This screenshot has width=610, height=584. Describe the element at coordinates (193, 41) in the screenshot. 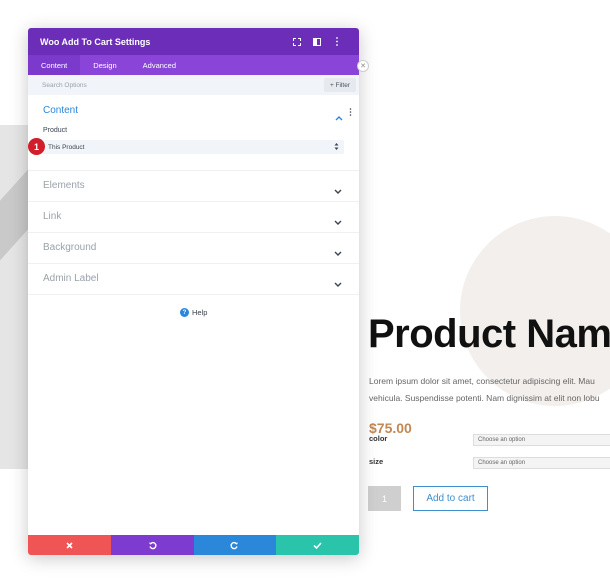

I see `modal-header: Woo Add To Cart Settings` at that location.